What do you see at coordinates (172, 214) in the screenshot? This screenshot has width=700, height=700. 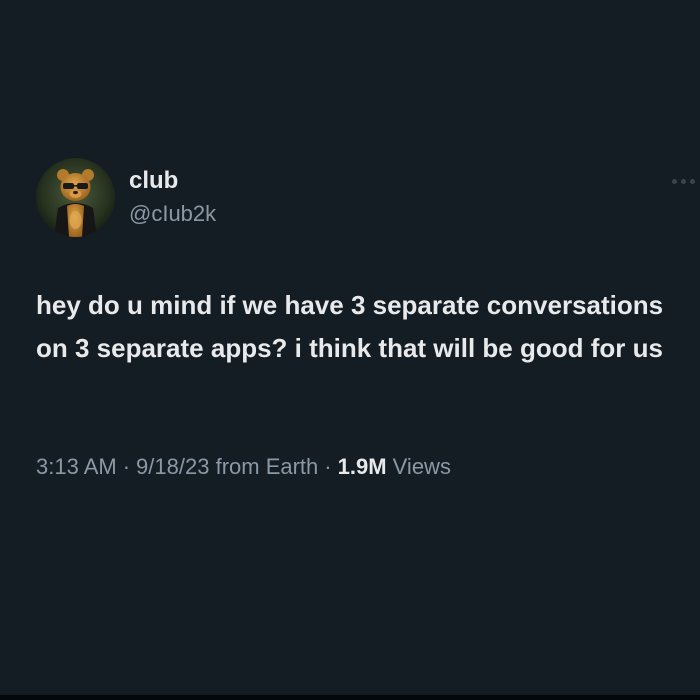 I see `author-handle: @cIub2k` at bounding box center [172, 214].